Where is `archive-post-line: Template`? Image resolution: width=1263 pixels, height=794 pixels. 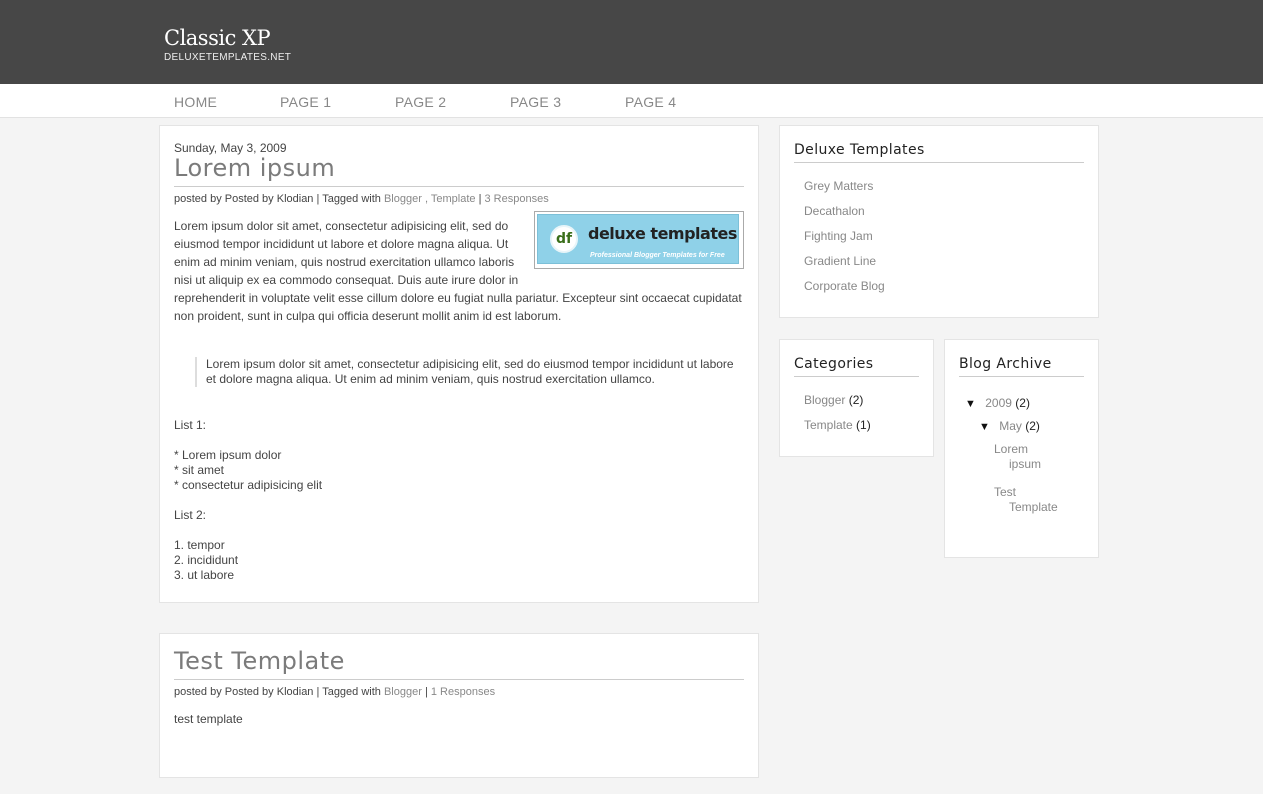
archive-post-line: Template is located at coordinates (1033, 507).